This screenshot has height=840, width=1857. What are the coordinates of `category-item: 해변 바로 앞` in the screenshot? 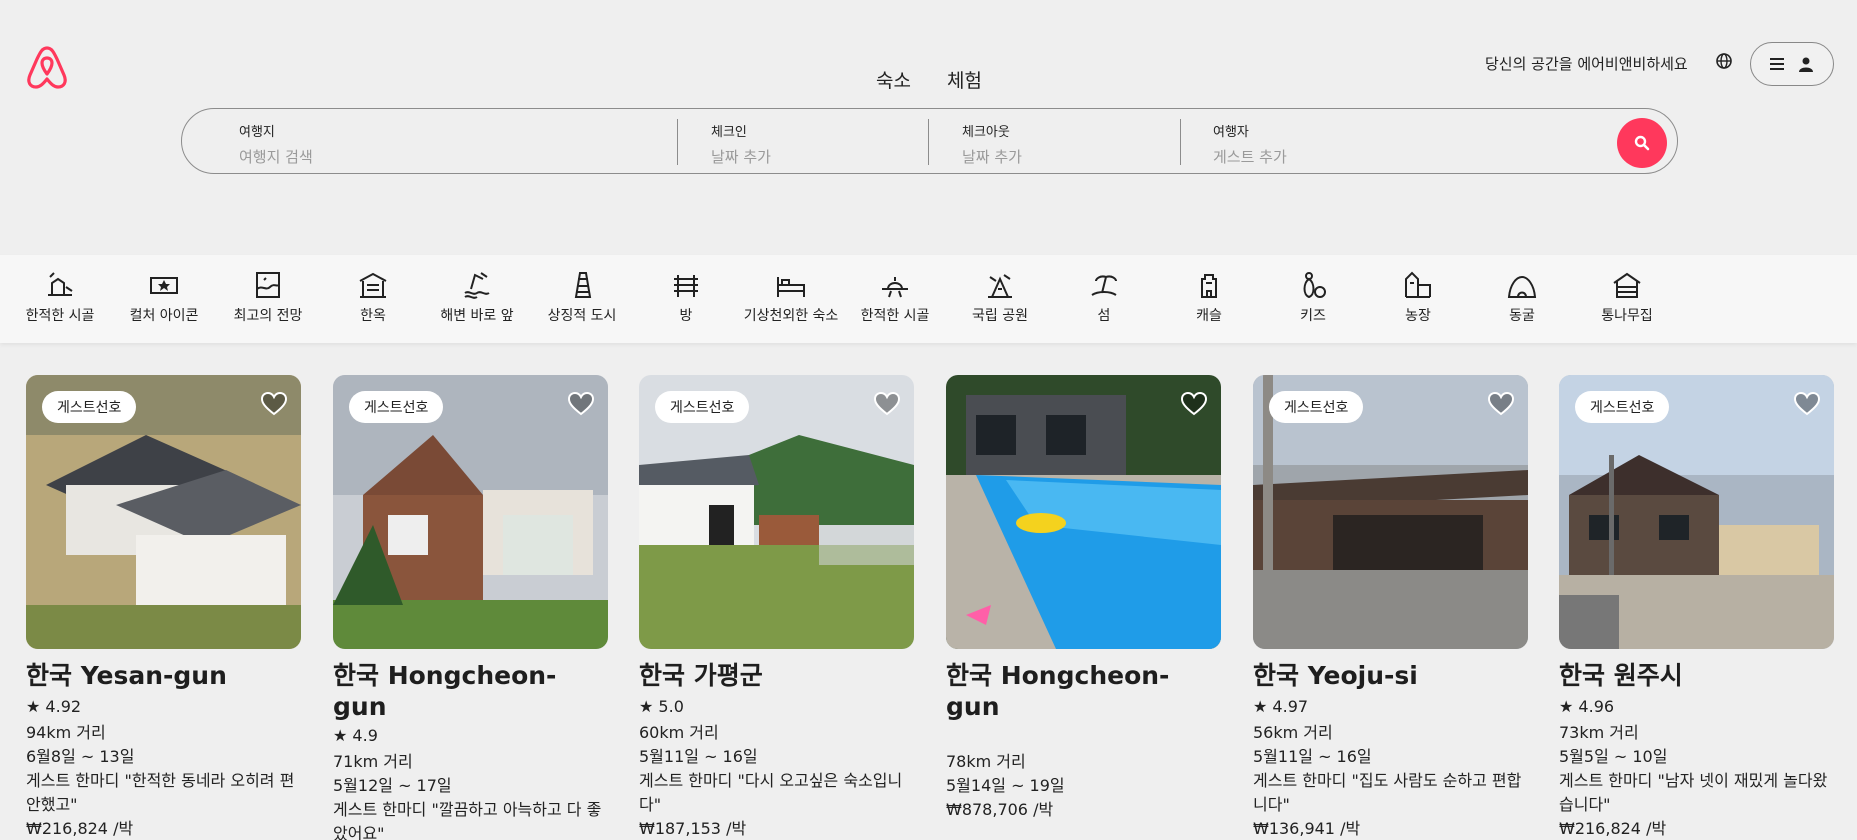 It's located at (477, 297).